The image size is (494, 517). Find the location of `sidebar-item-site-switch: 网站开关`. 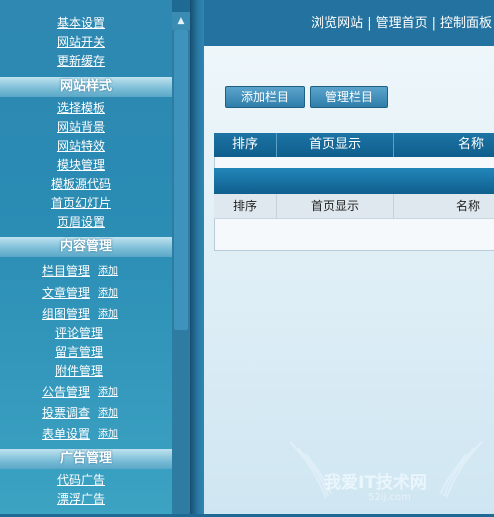

sidebar-item-site-switch: 网站开关 is located at coordinates (81, 42).